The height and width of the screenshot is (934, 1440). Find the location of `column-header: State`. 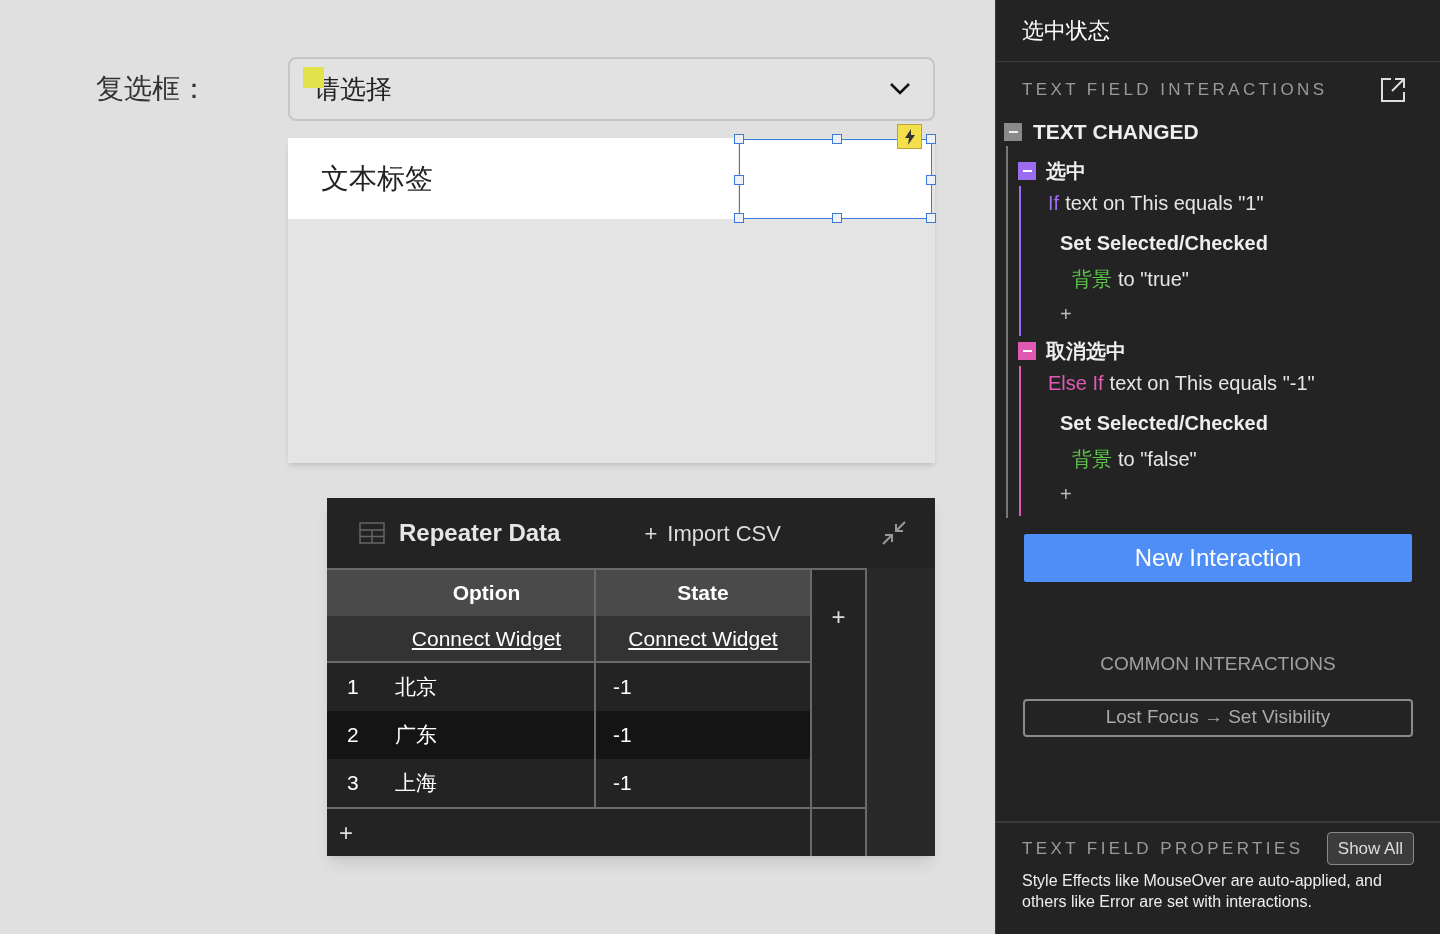

column-header: State is located at coordinates (702, 593).